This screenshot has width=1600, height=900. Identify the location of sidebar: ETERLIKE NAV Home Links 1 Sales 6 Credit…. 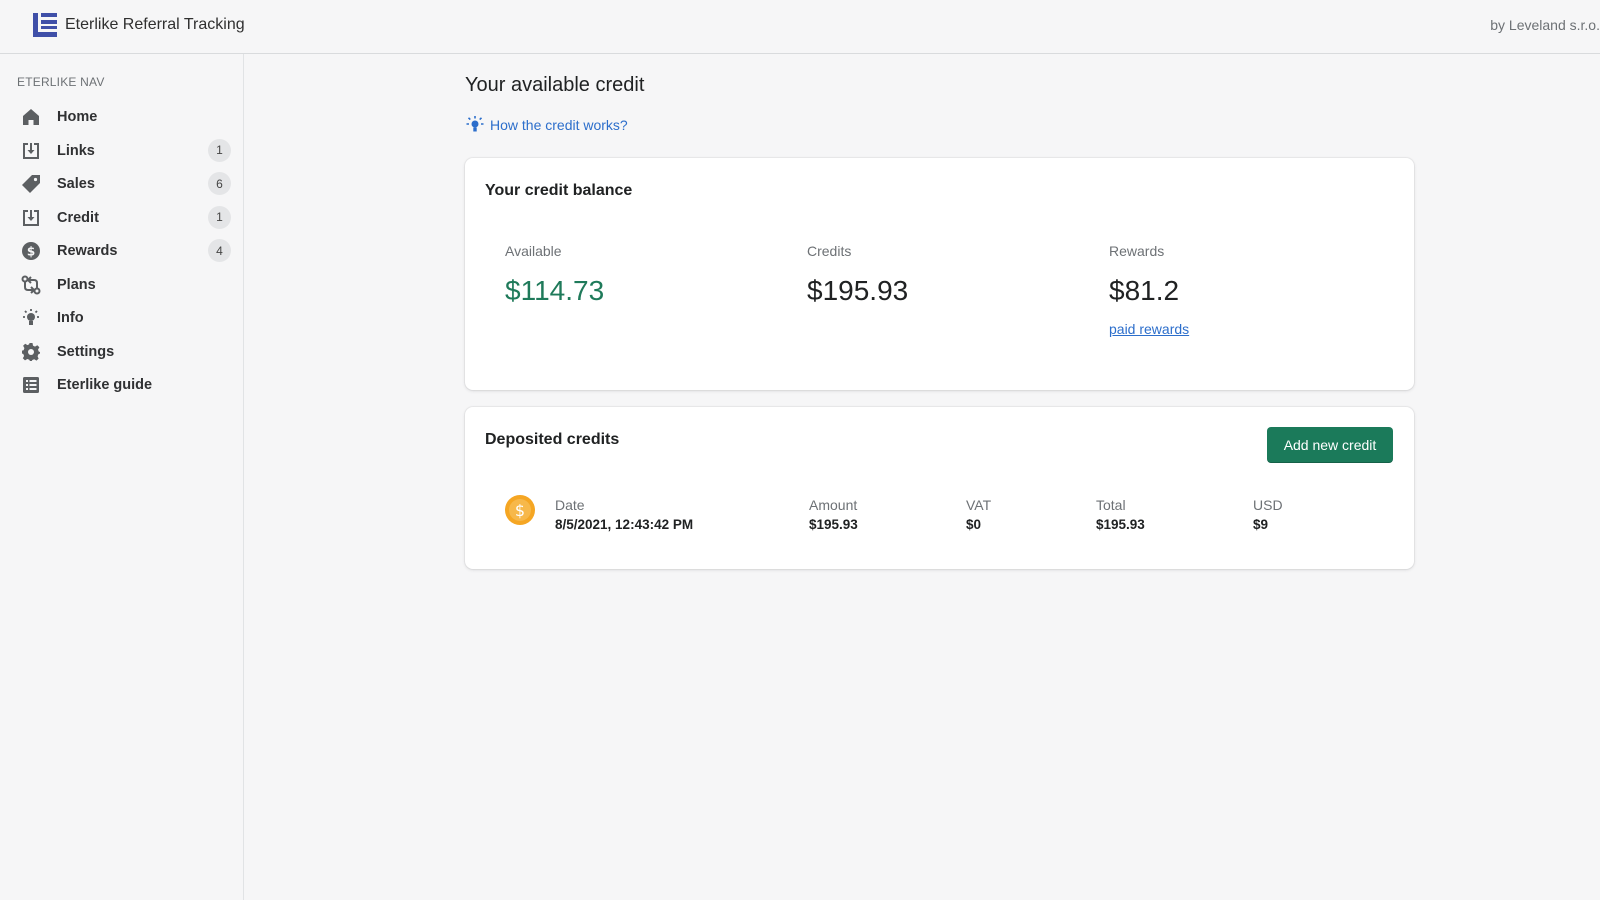
(122, 477).